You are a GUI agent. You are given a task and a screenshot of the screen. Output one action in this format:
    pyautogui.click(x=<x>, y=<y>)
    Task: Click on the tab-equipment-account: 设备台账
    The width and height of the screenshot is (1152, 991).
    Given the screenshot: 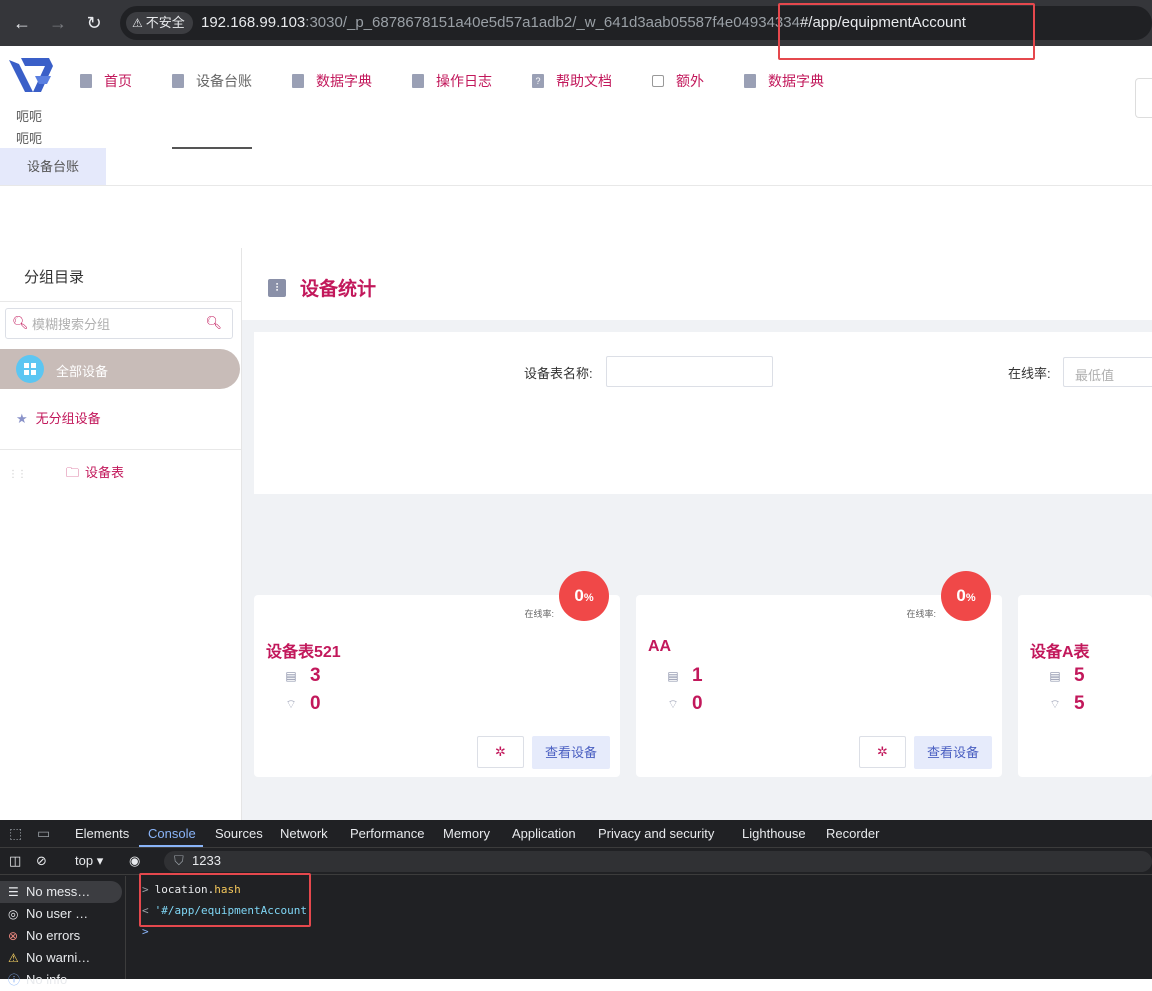 What is the action you would take?
    pyautogui.click(x=53, y=166)
    